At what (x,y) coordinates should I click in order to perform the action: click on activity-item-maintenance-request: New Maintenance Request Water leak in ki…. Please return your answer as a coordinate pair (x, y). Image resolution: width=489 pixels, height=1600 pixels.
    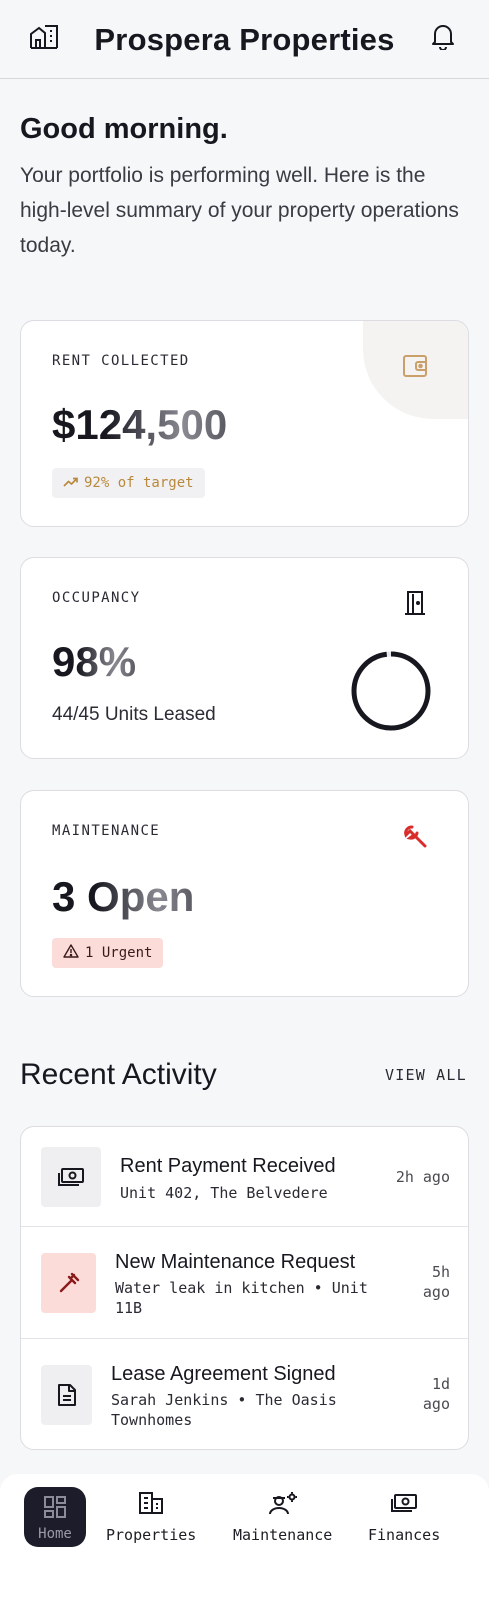
    Looking at the image, I should click on (244, 1282).